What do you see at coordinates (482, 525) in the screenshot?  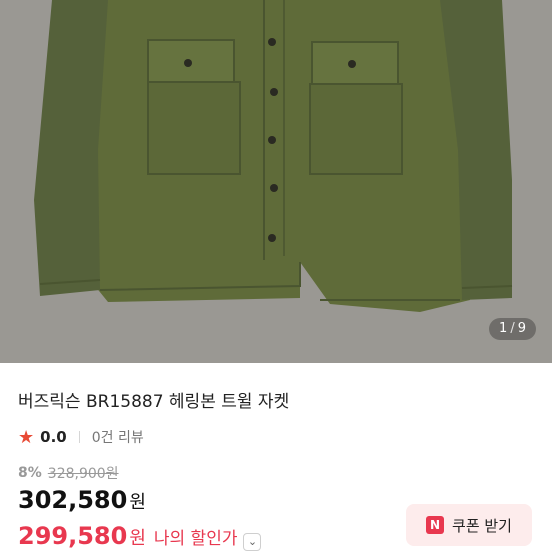 I see `coupon-label: 쿠폰 받기` at bounding box center [482, 525].